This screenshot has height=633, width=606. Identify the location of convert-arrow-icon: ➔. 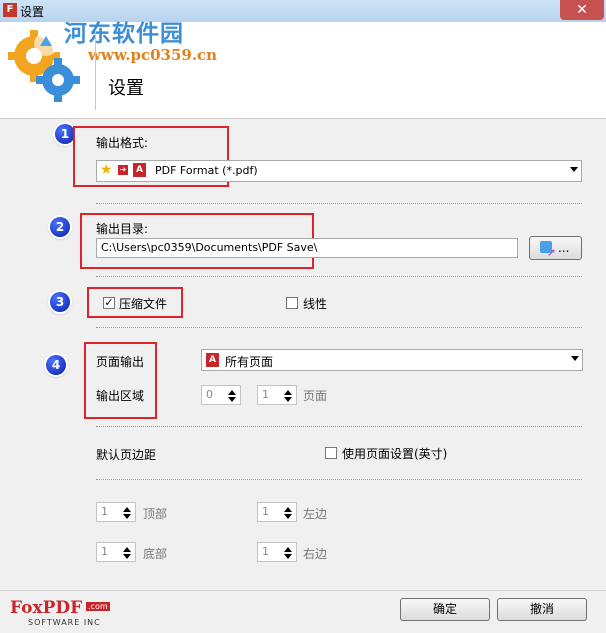
(123, 170).